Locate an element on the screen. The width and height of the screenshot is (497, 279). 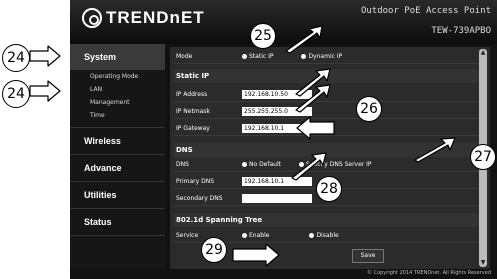
arrow-lan-icon is located at coordinates (45, 91).